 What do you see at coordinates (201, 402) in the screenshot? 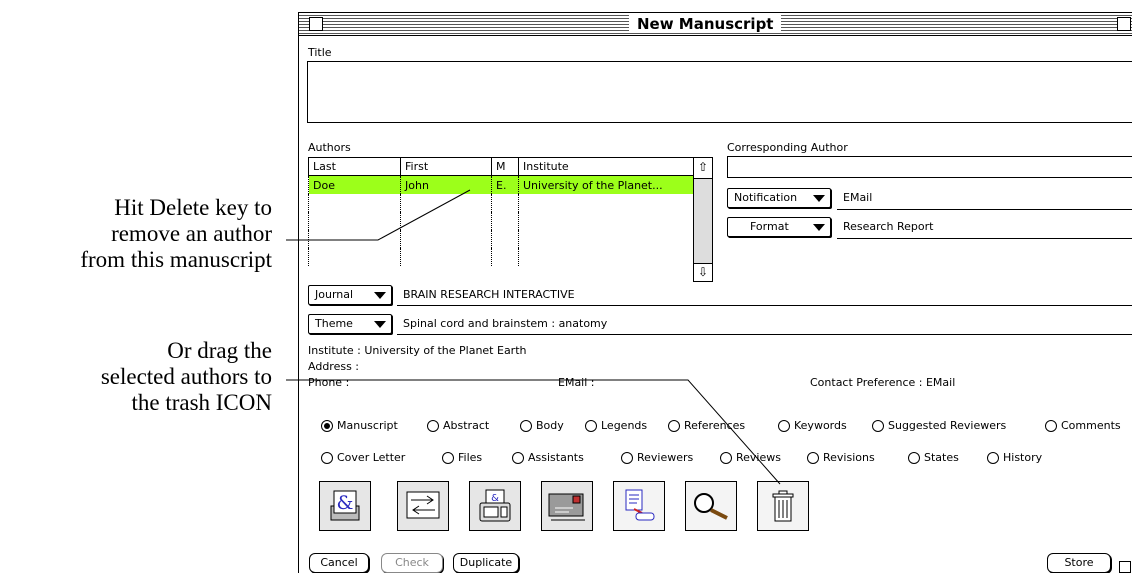
I see `drag-callout-line: the trash ICON` at bounding box center [201, 402].